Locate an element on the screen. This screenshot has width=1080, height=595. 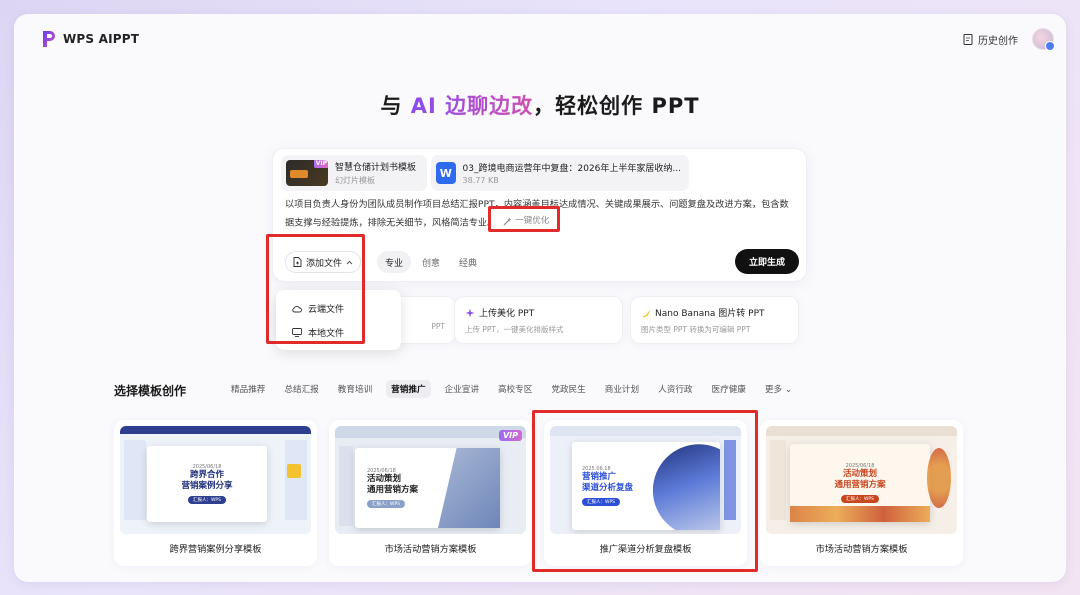
optimize-label: 一键优化 is located at coordinates (532, 221).